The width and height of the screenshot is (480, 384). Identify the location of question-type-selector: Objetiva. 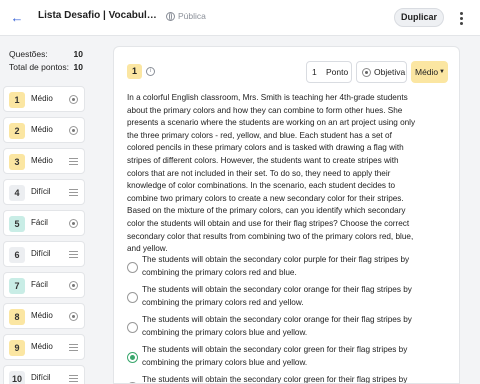
(381, 72).